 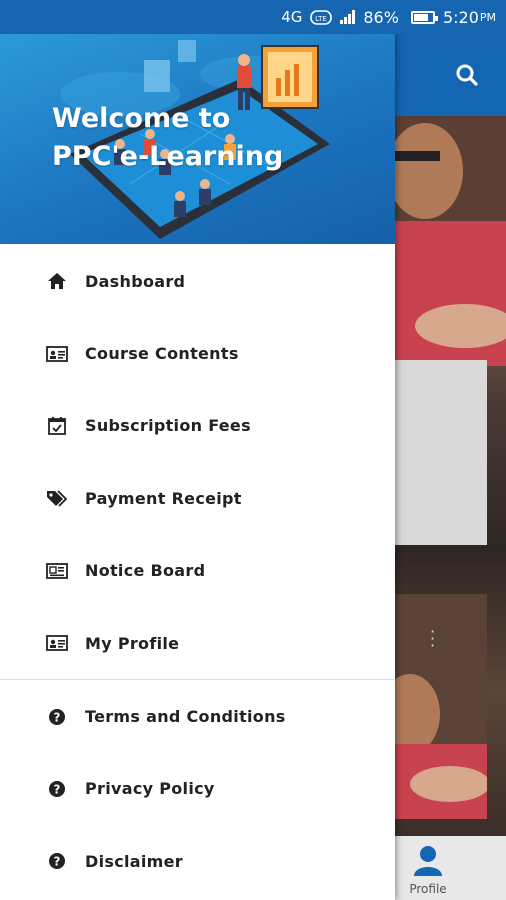 What do you see at coordinates (167, 138) in the screenshot?
I see `welcome-title: Welcome to PPC'e-Learning` at bounding box center [167, 138].